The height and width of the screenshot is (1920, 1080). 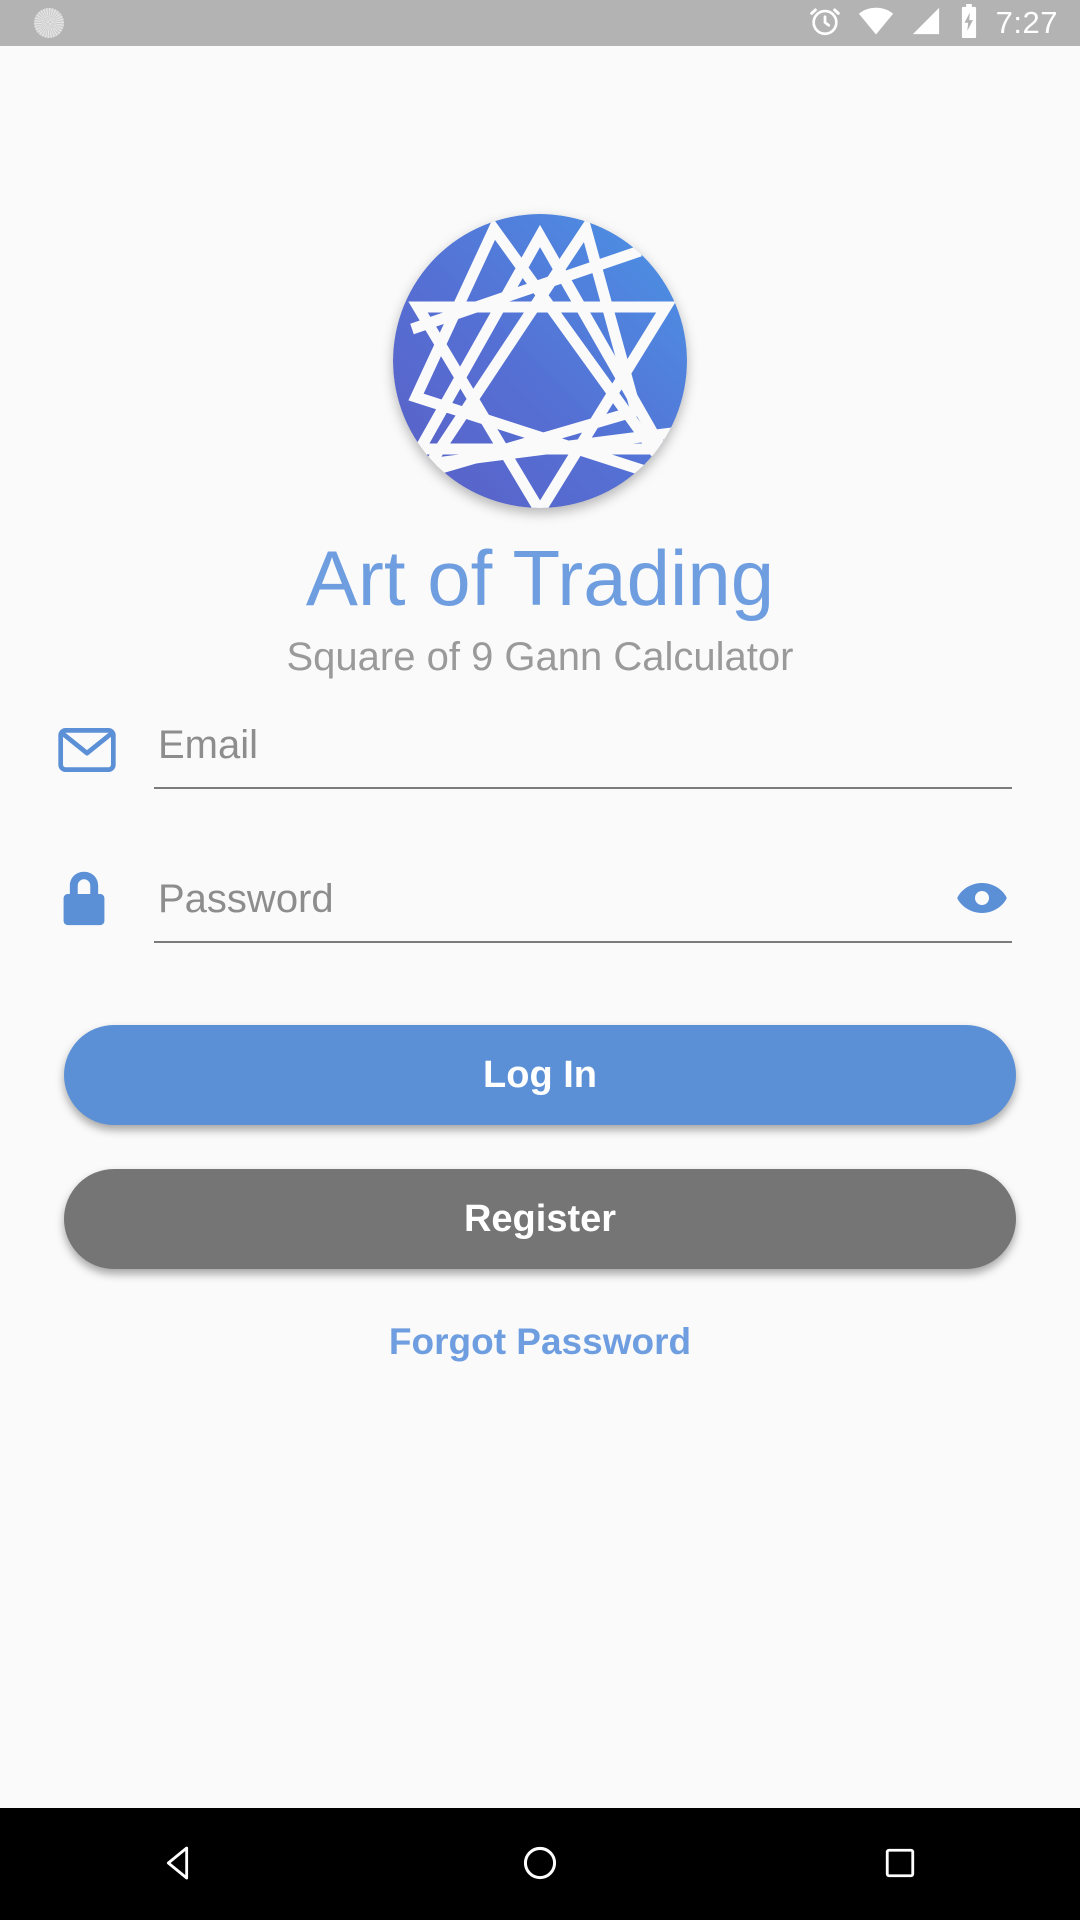 I want to click on square-icon, so click(x=900, y=1864).